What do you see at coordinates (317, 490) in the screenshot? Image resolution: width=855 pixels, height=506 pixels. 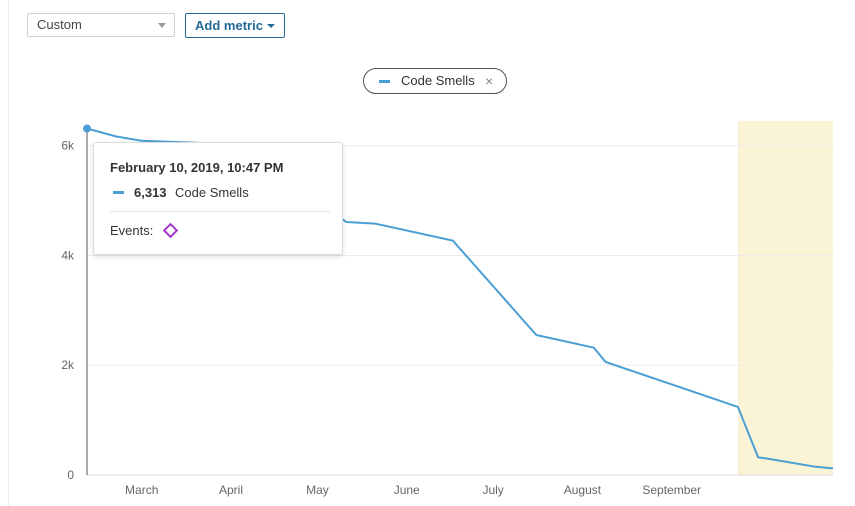 I see `x-tick-label: May` at bounding box center [317, 490].